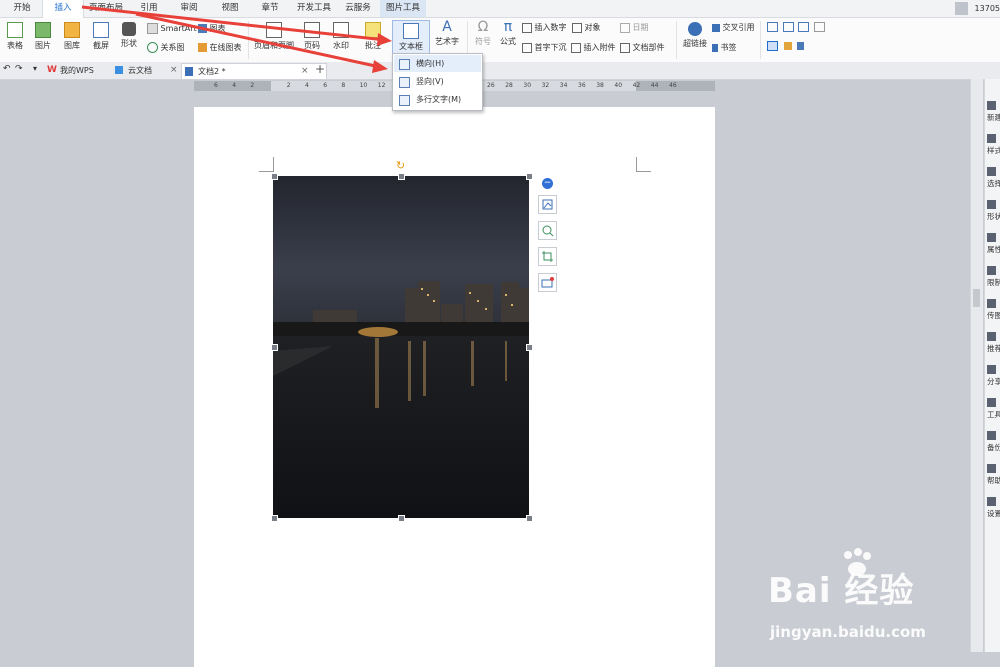 The width and height of the screenshot is (1000, 667). Describe the element at coordinates (881, 598) in the screenshot. I see `baidu-jingyan-watermark: Bai 经验 jingyan.baidu.com` at that location.